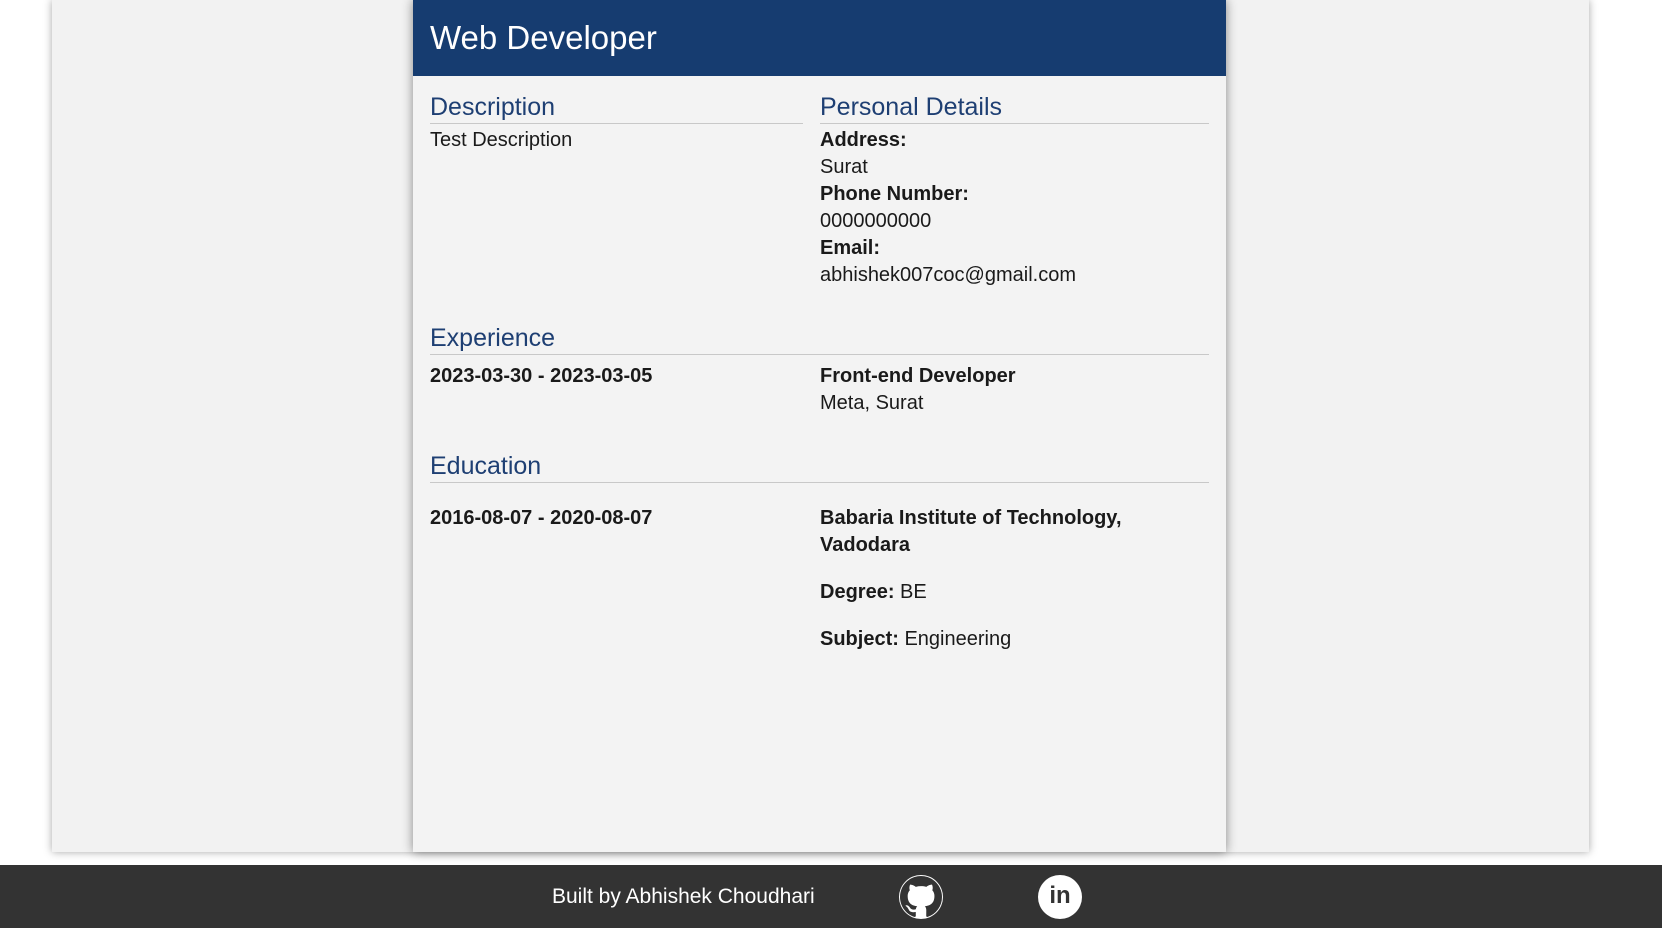 The width and height of the screenshot is (1662, 928). What do you see at coordinates (918, 376) in the screenshot?
I see `experience-role: Front-end Developer` at bounding box center [918, 376].